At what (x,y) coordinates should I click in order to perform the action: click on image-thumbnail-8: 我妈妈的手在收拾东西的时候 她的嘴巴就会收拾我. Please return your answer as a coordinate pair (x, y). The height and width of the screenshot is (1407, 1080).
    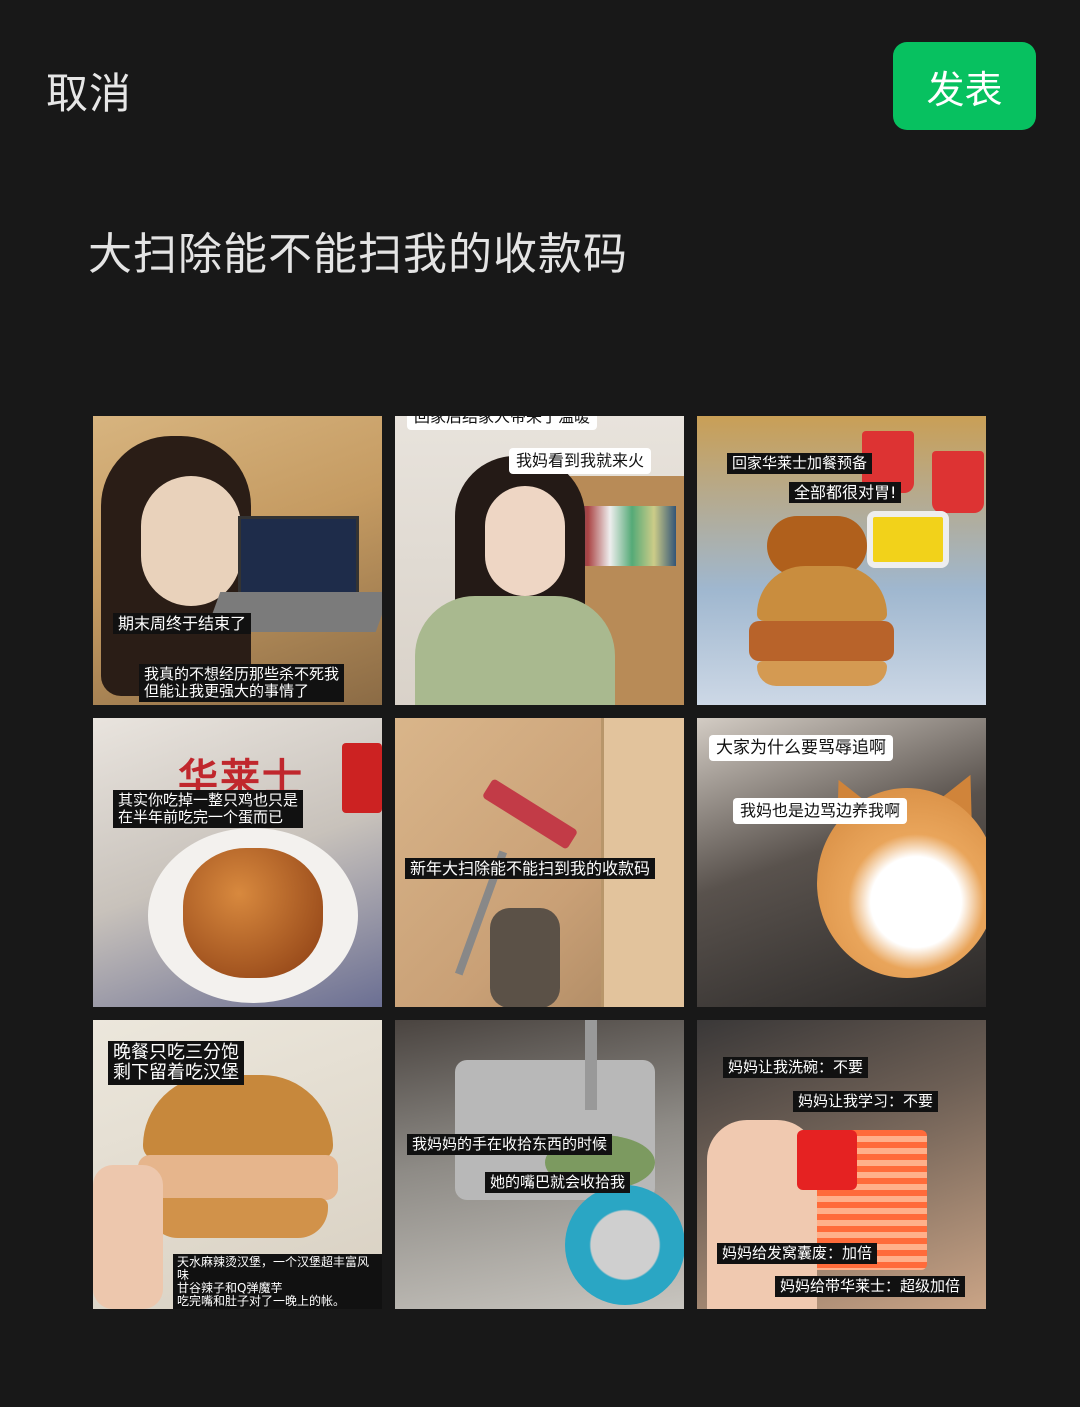
    Looking at the image, I should click on (539, 1164).